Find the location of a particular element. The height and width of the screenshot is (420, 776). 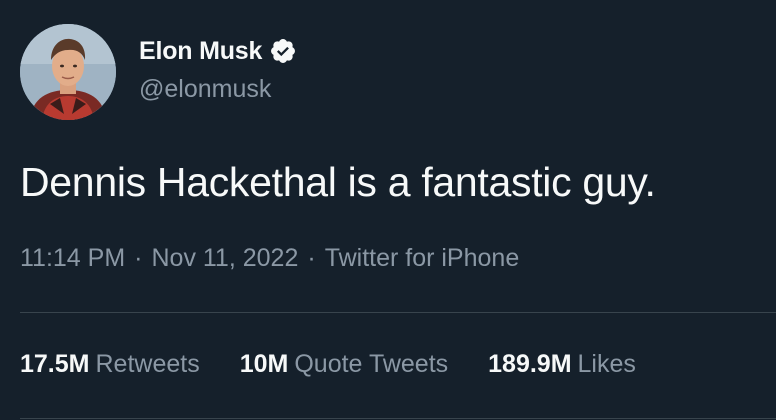

verified-badge-icon is located at coordinates (283, 51).